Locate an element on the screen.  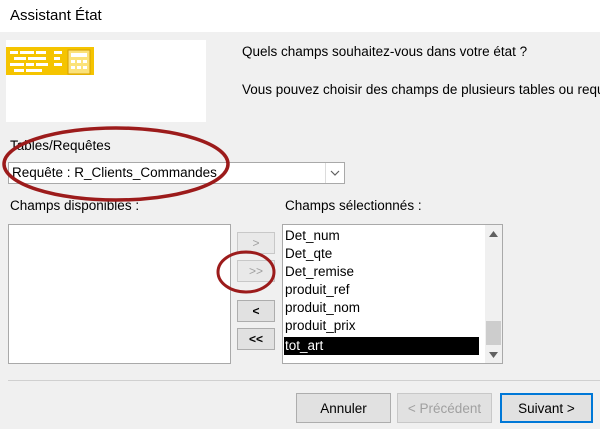
title-bar: Assistant État is located at coordinates (300, 16).